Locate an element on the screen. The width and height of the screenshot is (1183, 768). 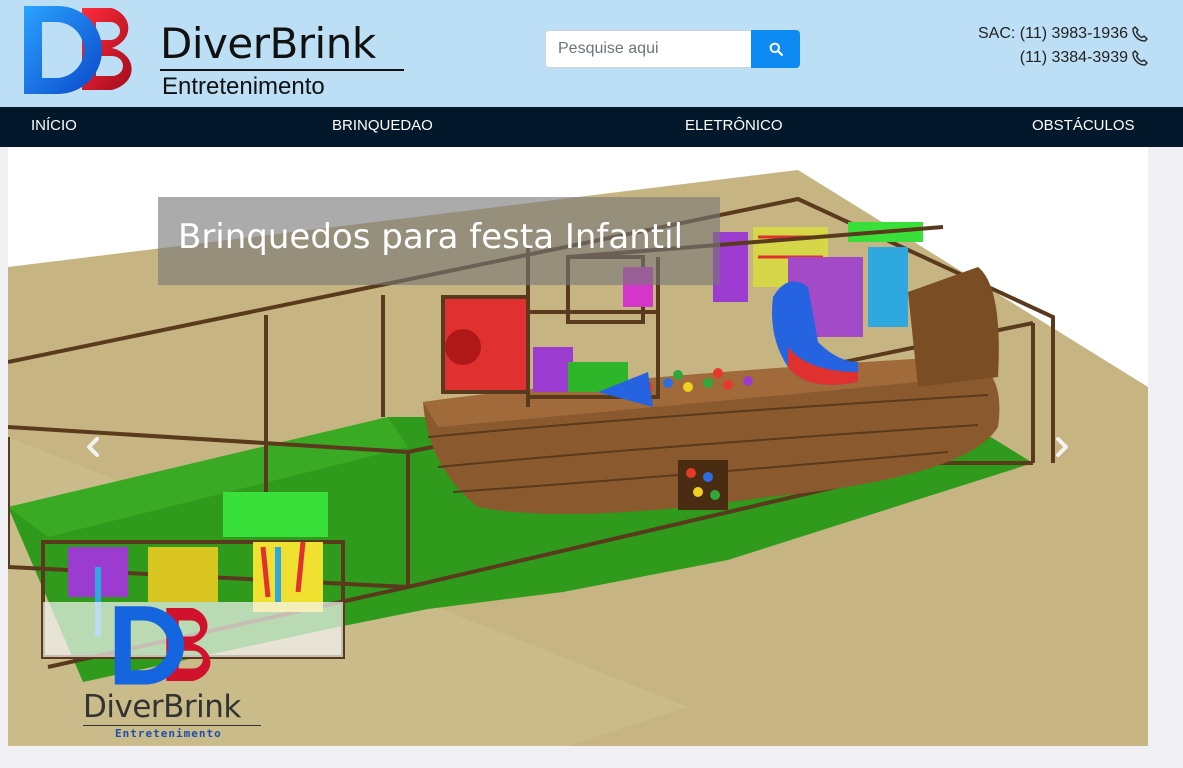
contact-info: SAC: (11) 3983-1936 (11) 3384-3939 is located at coordinates (1063, 46).